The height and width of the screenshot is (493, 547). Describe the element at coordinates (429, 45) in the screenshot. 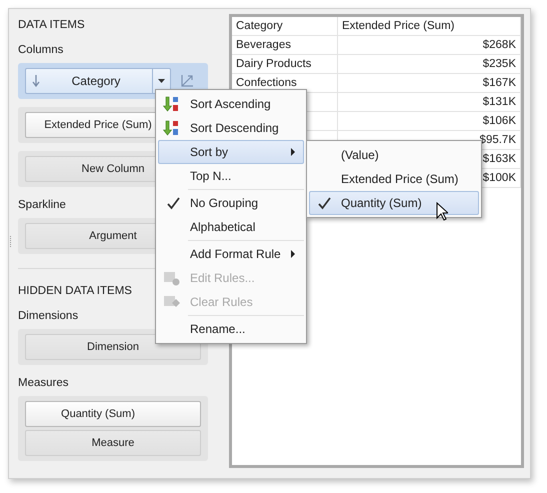

I see `table-cell: $268K` at that location.